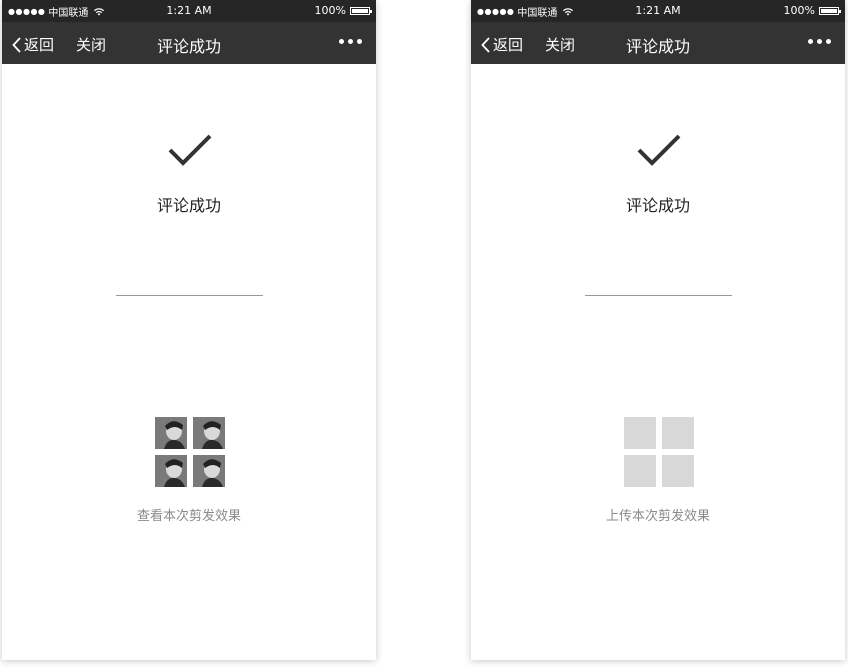 This screenshot has height=672, width=848. I want to click on photo-grid-icon, so click(190, 452).